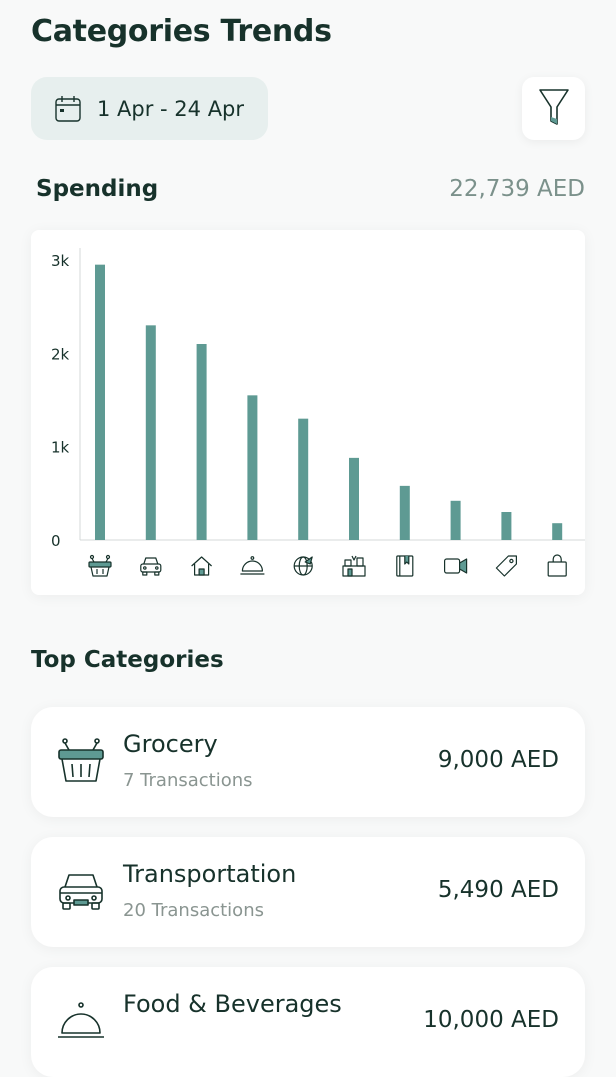 Image resolution: width=616 pixels, height=1077 pixels. Describe the element at coordinates (308, 1022) in the screenshot. I see `category-card-food-beverages: Food & Beverages 10,000 AED` at that location.